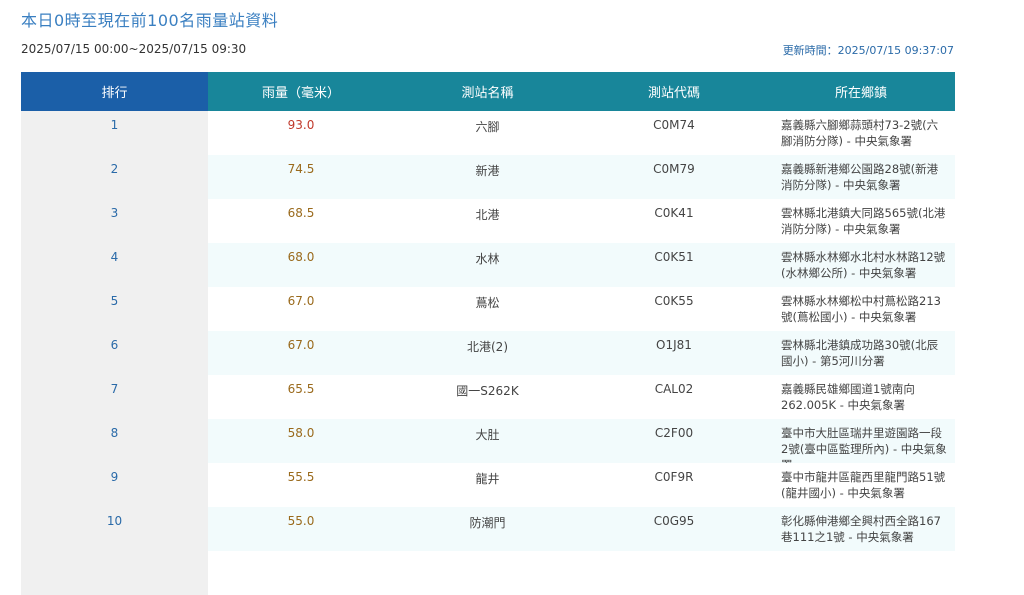  Describe the element at coordinates (674, 573) in the screenshot. I see `station-code-cell` at that location.